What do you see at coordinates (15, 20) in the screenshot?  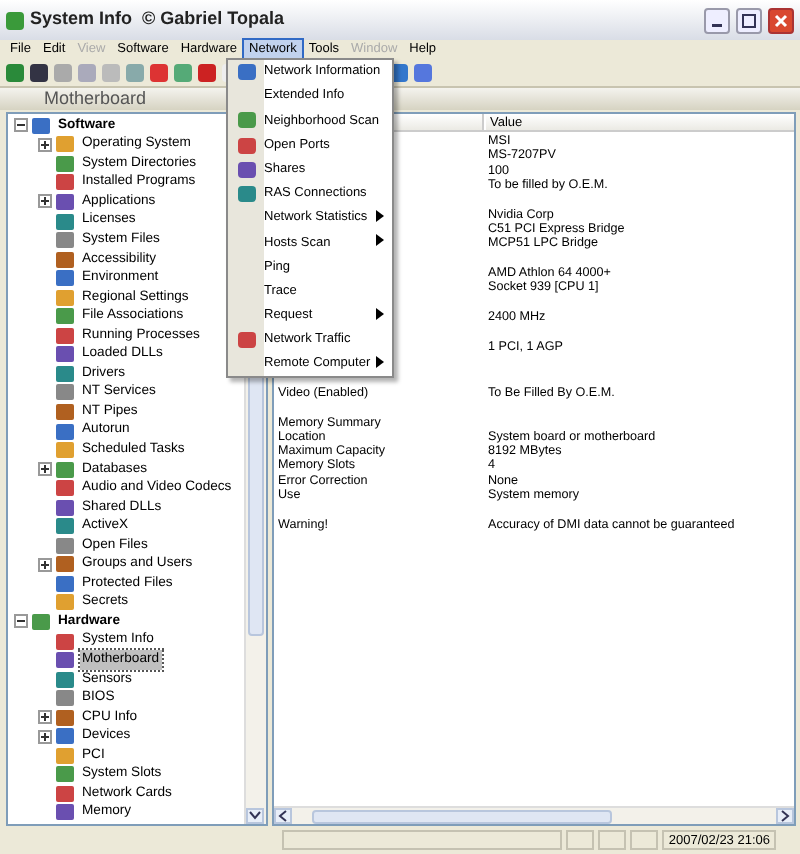 I see `app-icon` at bounding box center [15, 20].